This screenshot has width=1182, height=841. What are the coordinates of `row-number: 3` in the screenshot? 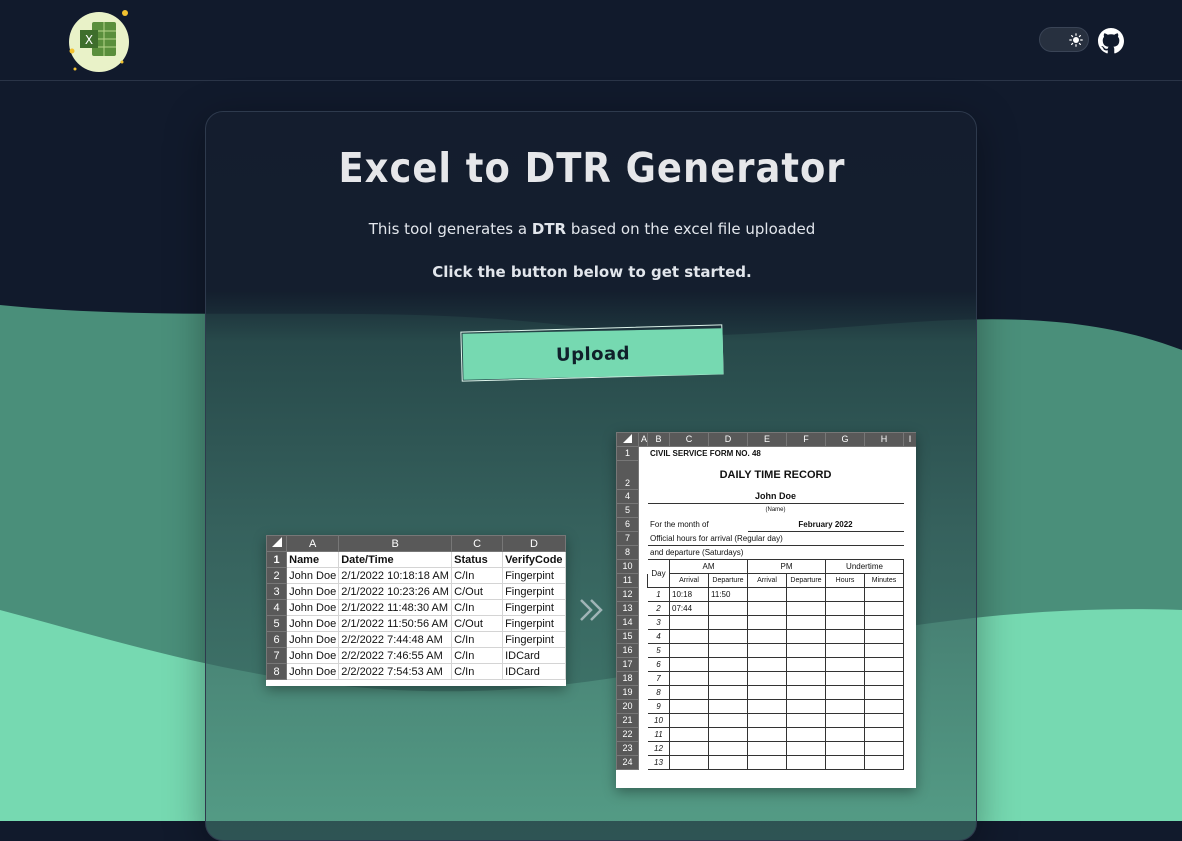 It's located at (276, 591).